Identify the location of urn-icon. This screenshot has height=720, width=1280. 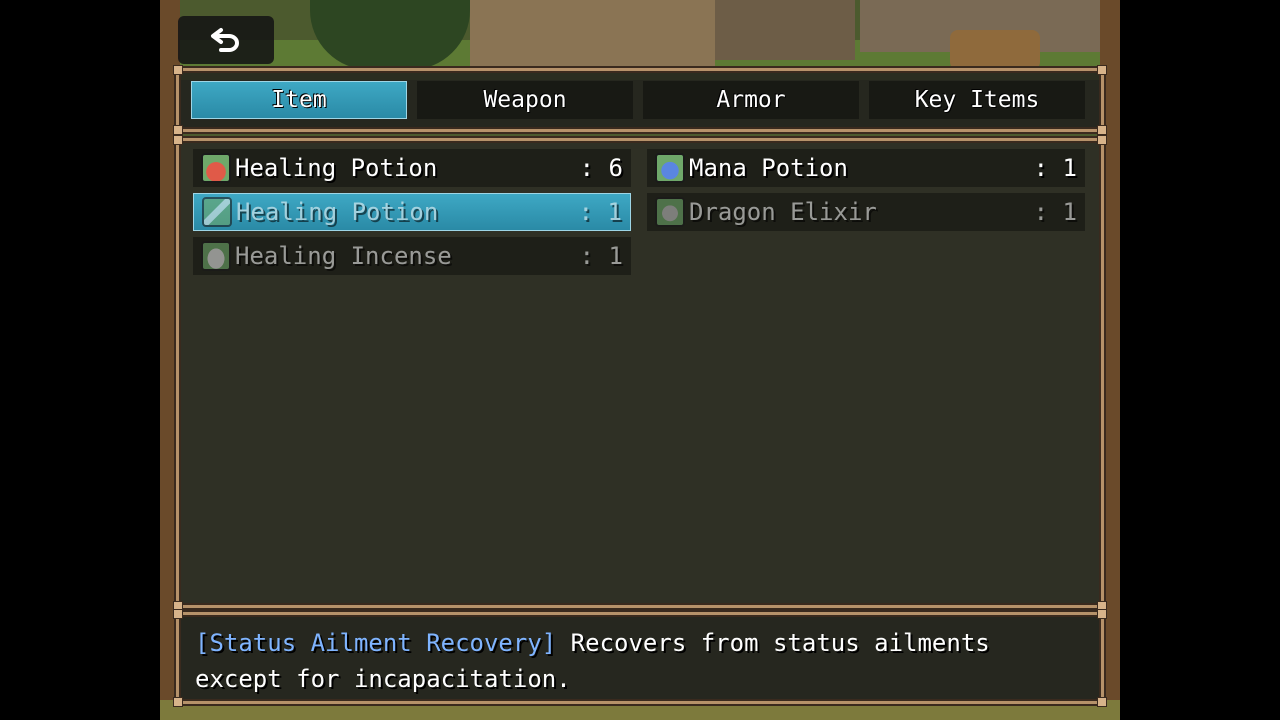
(670, 212).